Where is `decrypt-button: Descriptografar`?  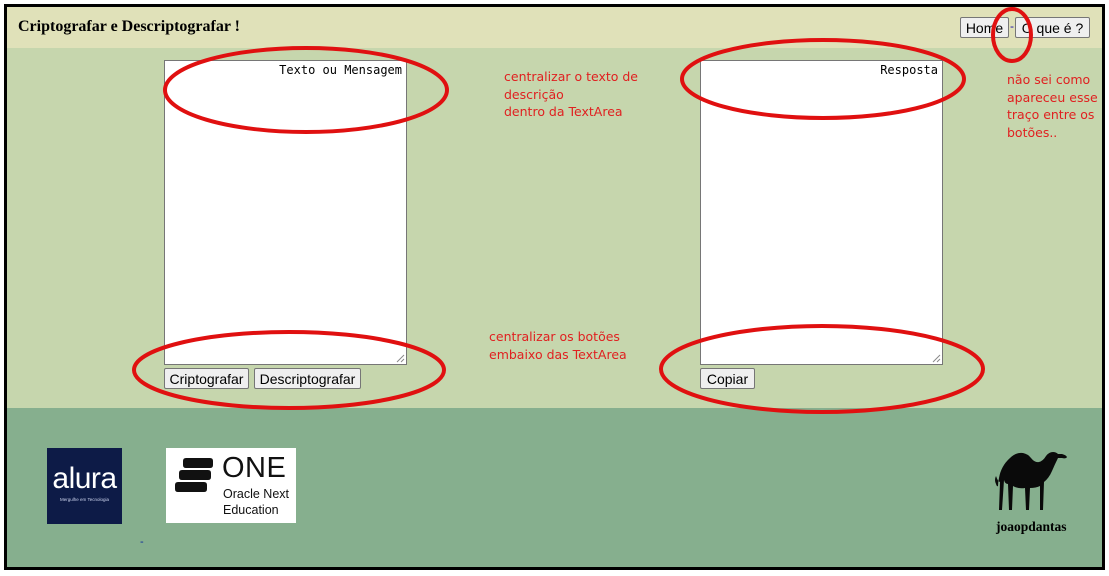 decrypt-button: Descriptografar is located at coordinates (307, 378).